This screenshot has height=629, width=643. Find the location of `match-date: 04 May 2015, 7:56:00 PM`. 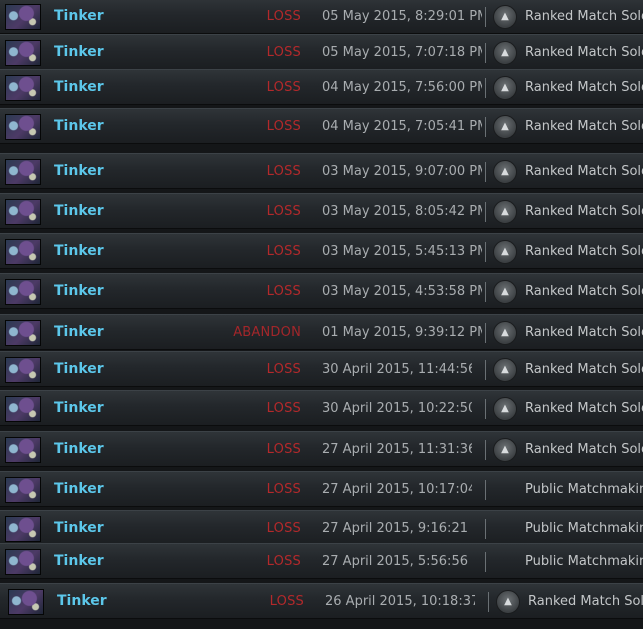

match-date: 04 May 2015, 7:56:00 PM is located at coordinates (402, 87).